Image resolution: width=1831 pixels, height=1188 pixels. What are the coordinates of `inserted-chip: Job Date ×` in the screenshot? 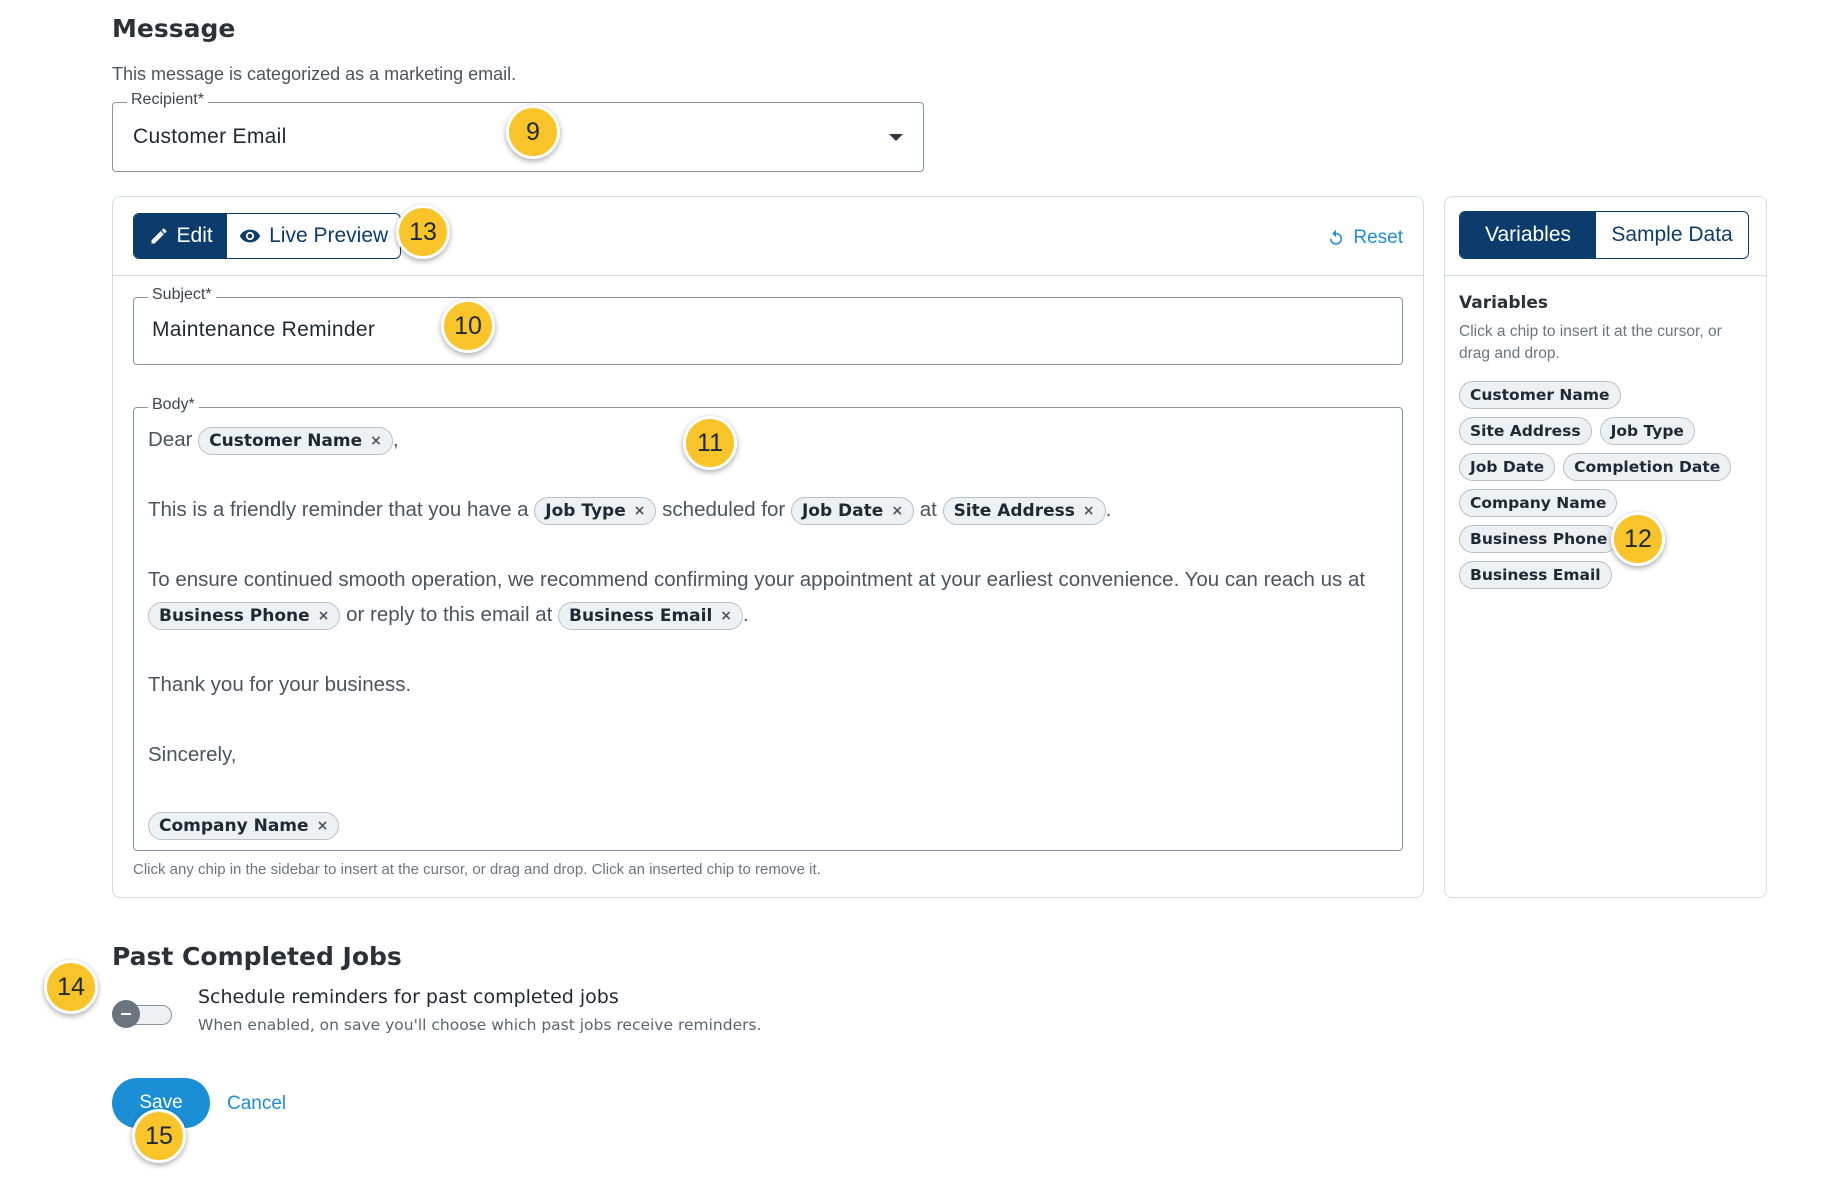 It's located at (852, 510).